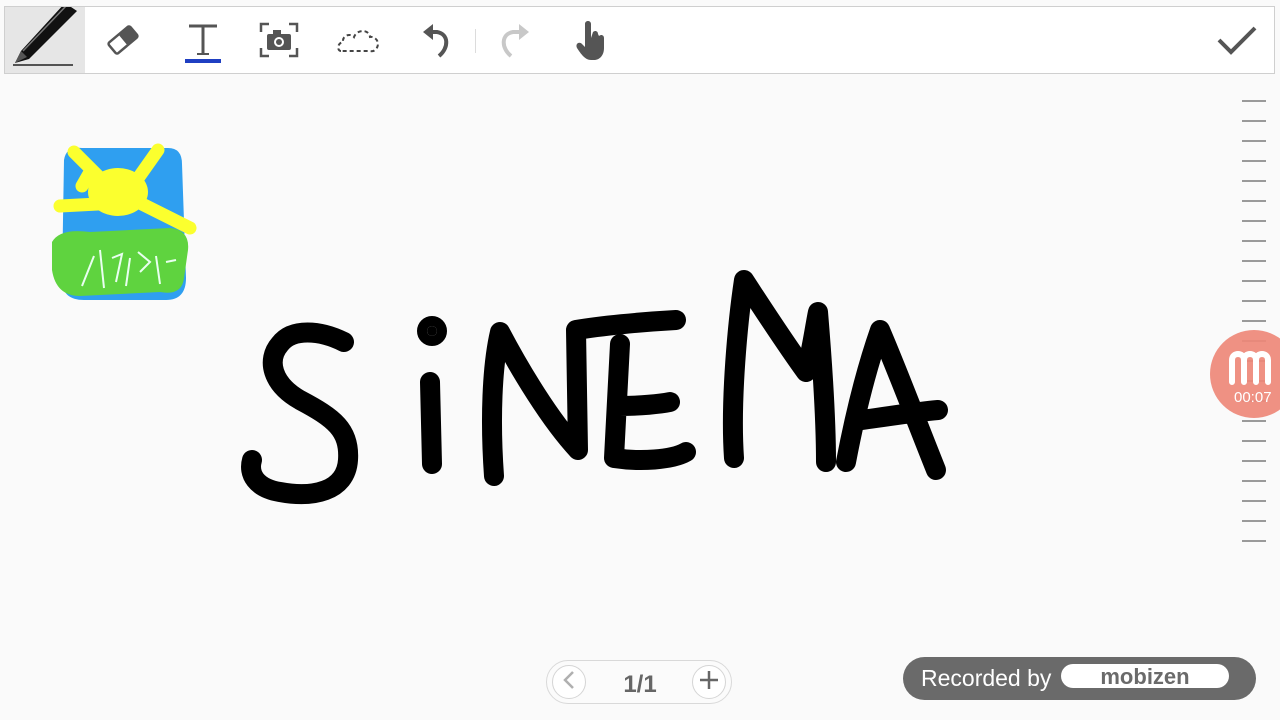  I want to click on chevron-left-icon, so click(569, 682).